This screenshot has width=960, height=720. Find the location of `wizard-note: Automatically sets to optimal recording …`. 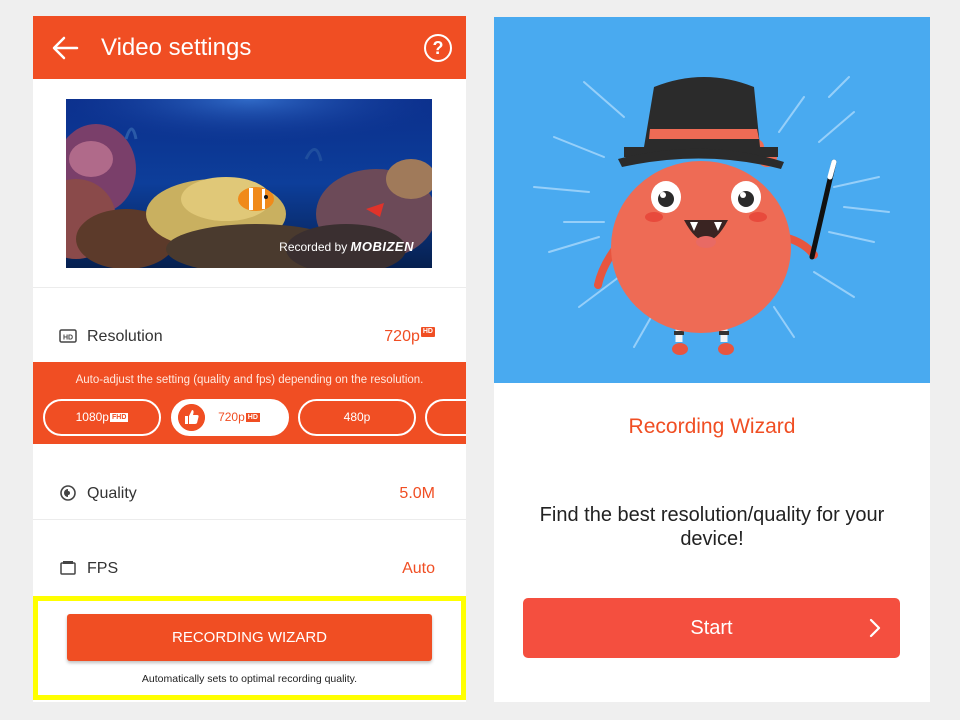

wizard-note: Automatically sets to optimal recording … is located at coordinates (249, 679).